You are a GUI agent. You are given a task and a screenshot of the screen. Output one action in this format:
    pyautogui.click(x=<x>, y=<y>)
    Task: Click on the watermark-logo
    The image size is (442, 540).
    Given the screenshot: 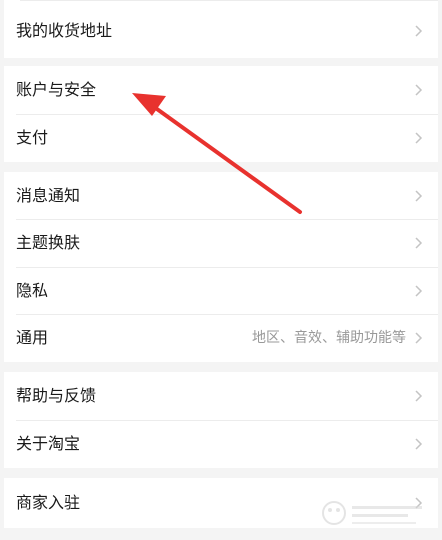 What is the action you would take?
    pyautogui.click(x=372, y=513)
    